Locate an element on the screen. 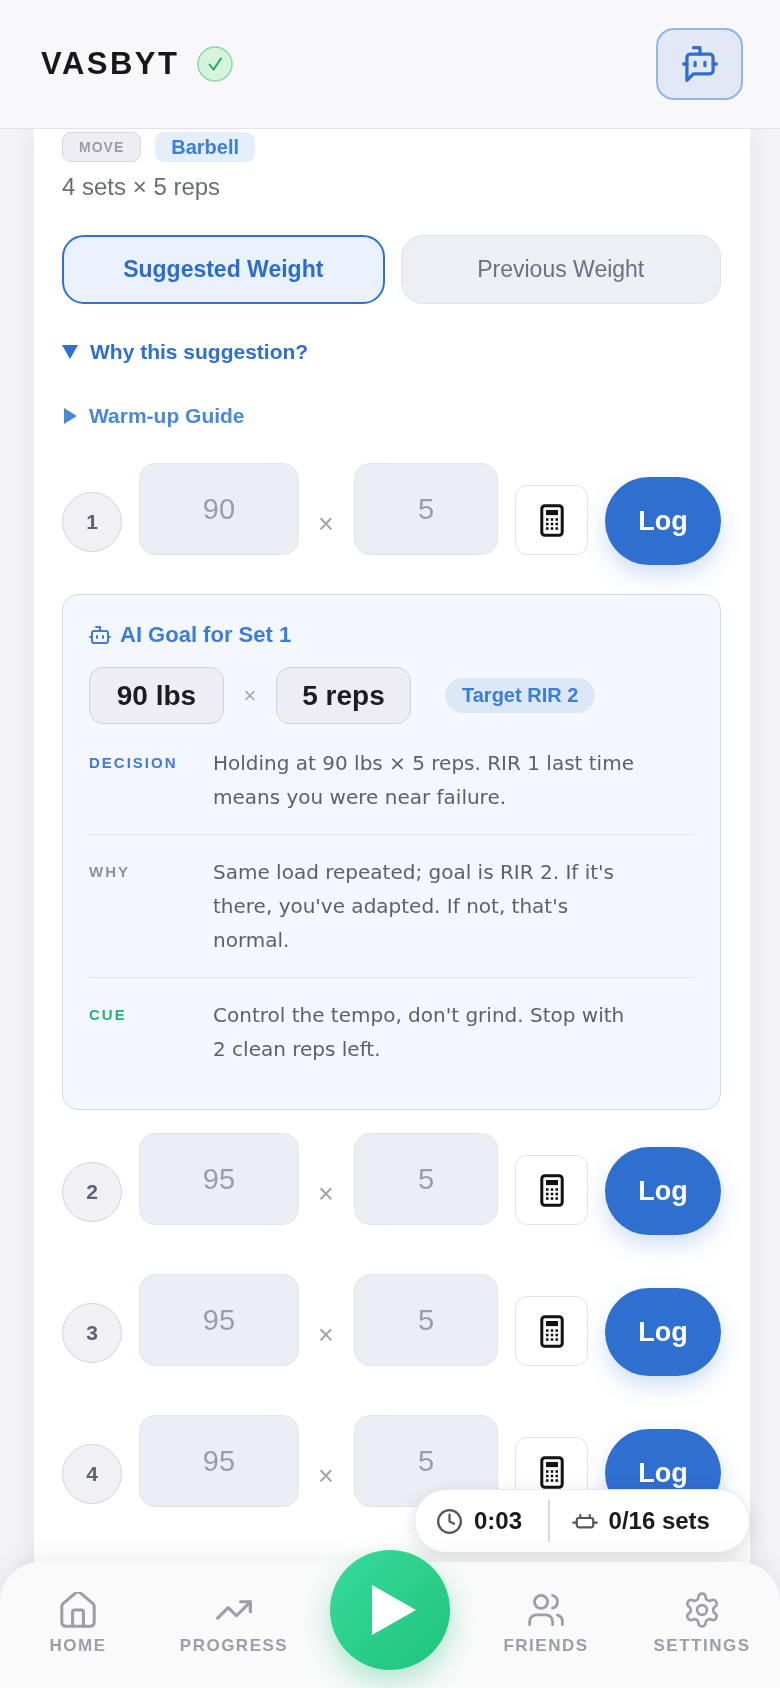 Image resolution: width=780 pixels, height=1688 pixels. note-text: Same load repeated; goal is RIR 2. If it's there, you've adapted. If not, that's normal. is located at coordinates (414, 906).